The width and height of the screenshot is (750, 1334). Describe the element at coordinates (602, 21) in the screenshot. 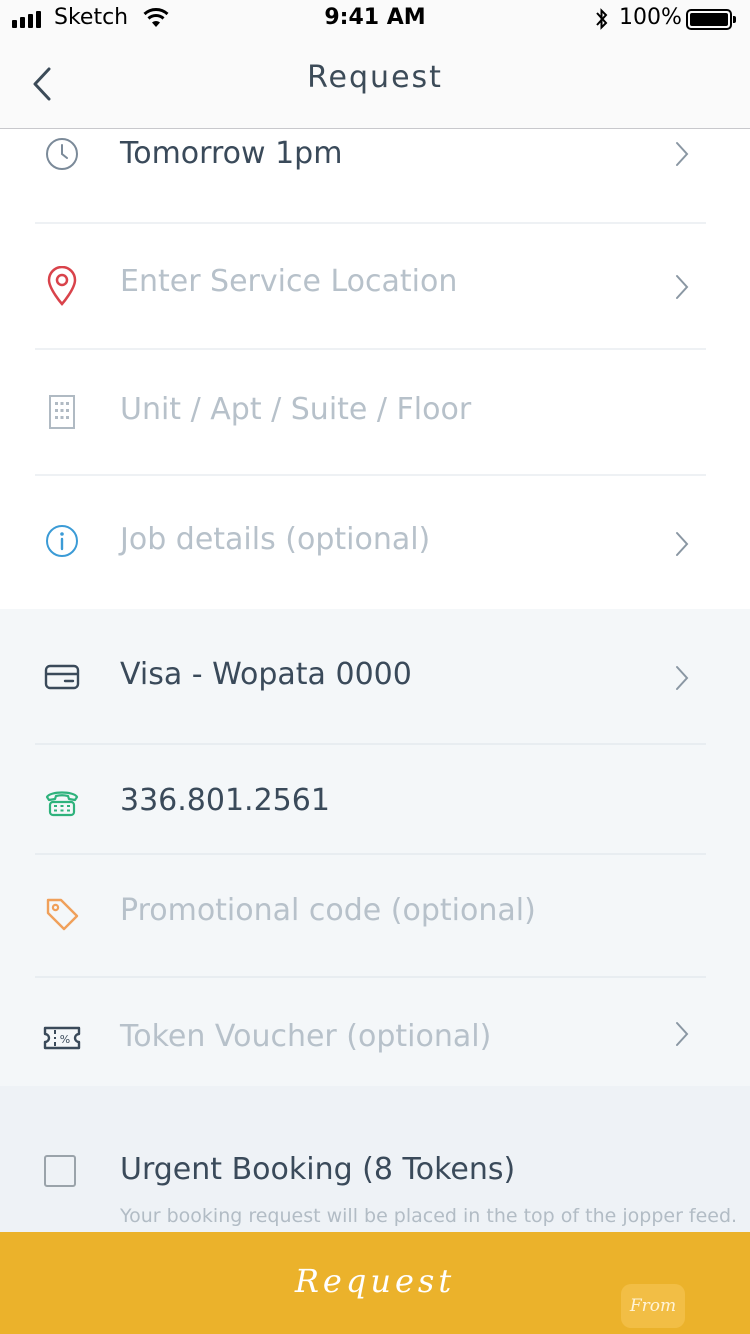

I see `bluetooth-icon` at that location.